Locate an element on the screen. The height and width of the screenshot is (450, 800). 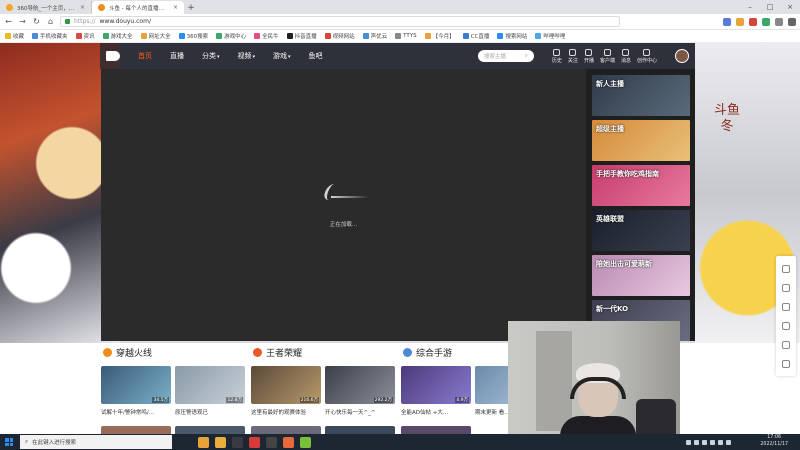
tab-douyu: 斗鱼 - 每个人的直播平台 × is located at coordinates (138, 7).